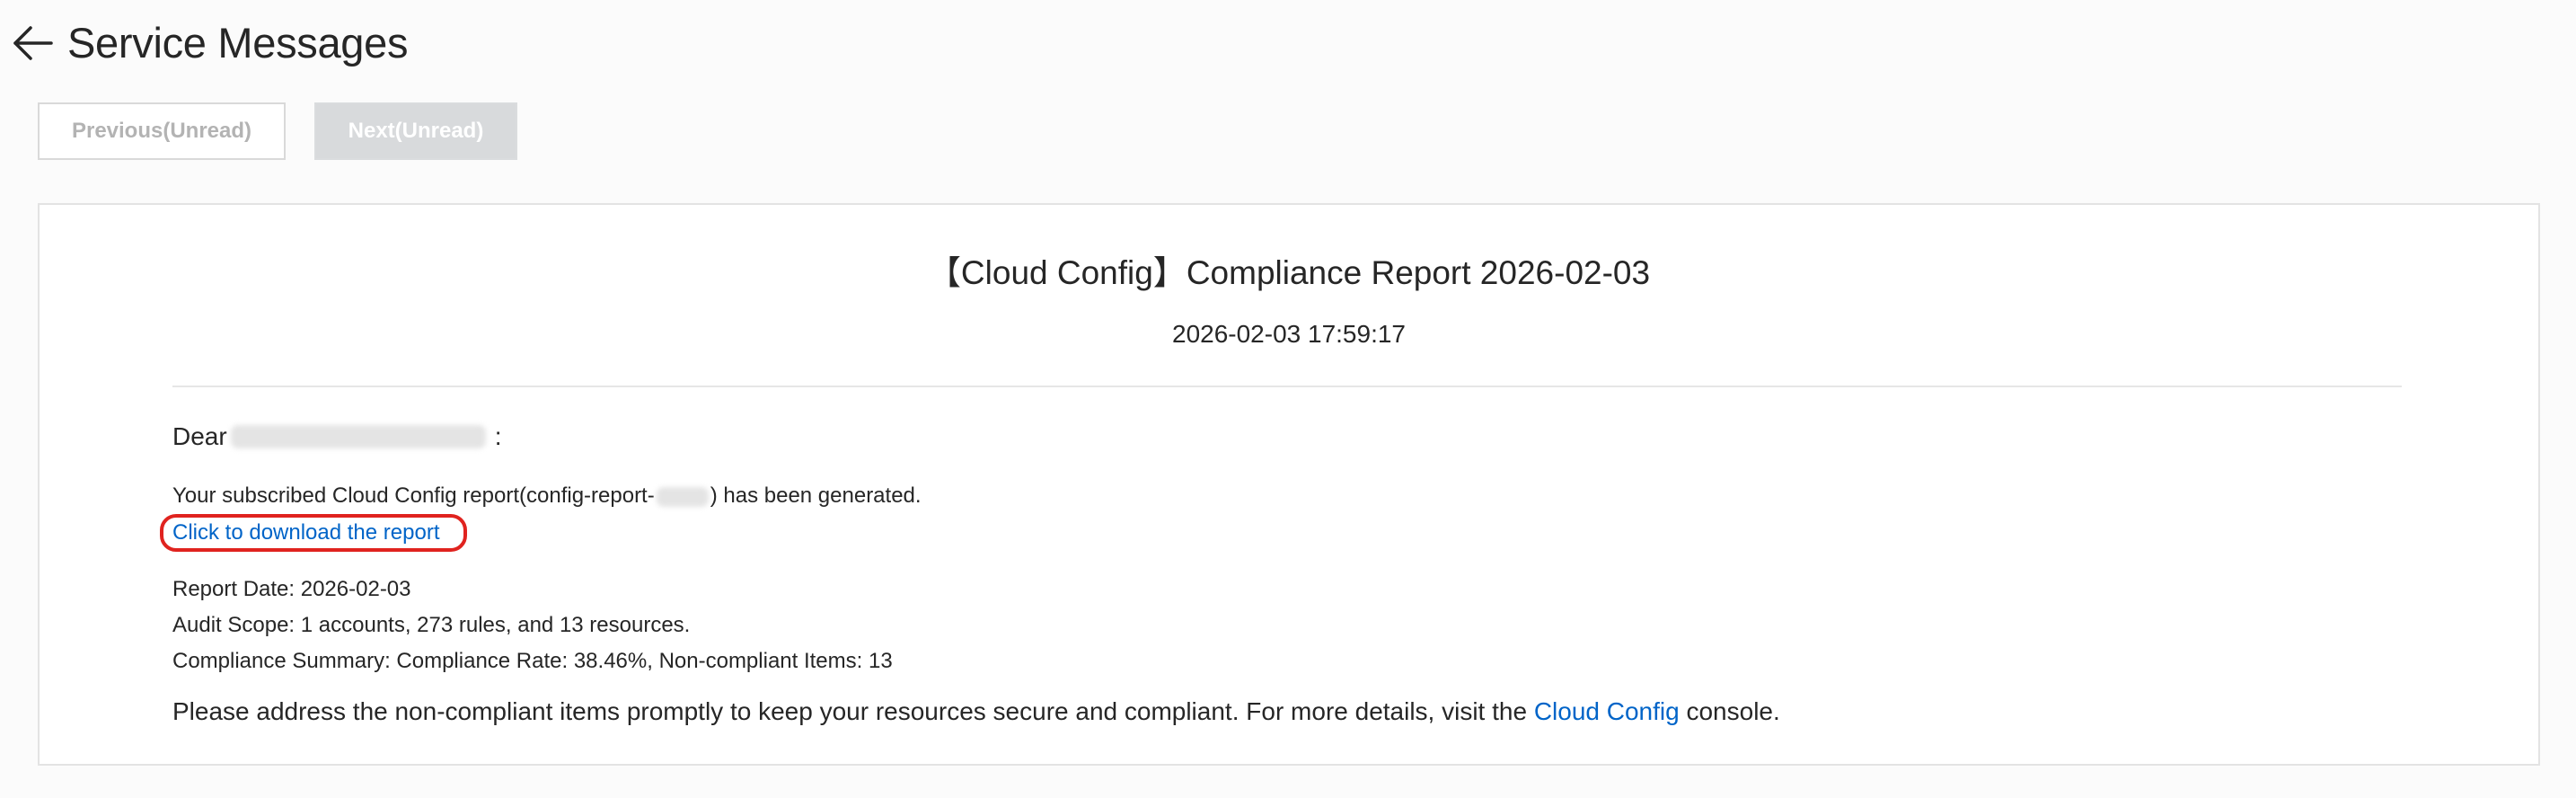  What do you see at coordinates (162, 131) in the screenshot?
I see `previous-unread-button: Previous(Unread)` at bounding box center [162, 131].